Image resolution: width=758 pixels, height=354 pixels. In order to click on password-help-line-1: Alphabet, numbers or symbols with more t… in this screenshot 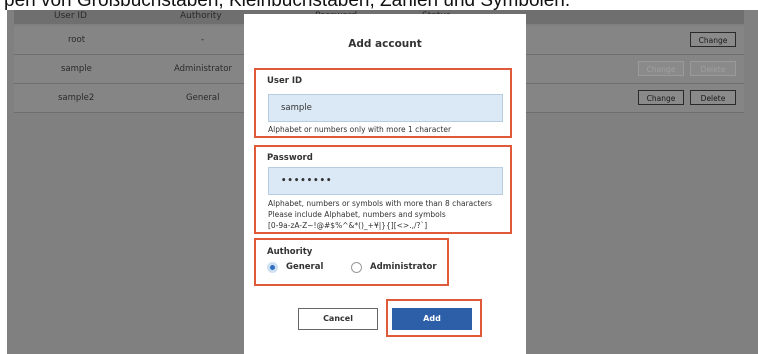, I will do `click(380, 203)`.